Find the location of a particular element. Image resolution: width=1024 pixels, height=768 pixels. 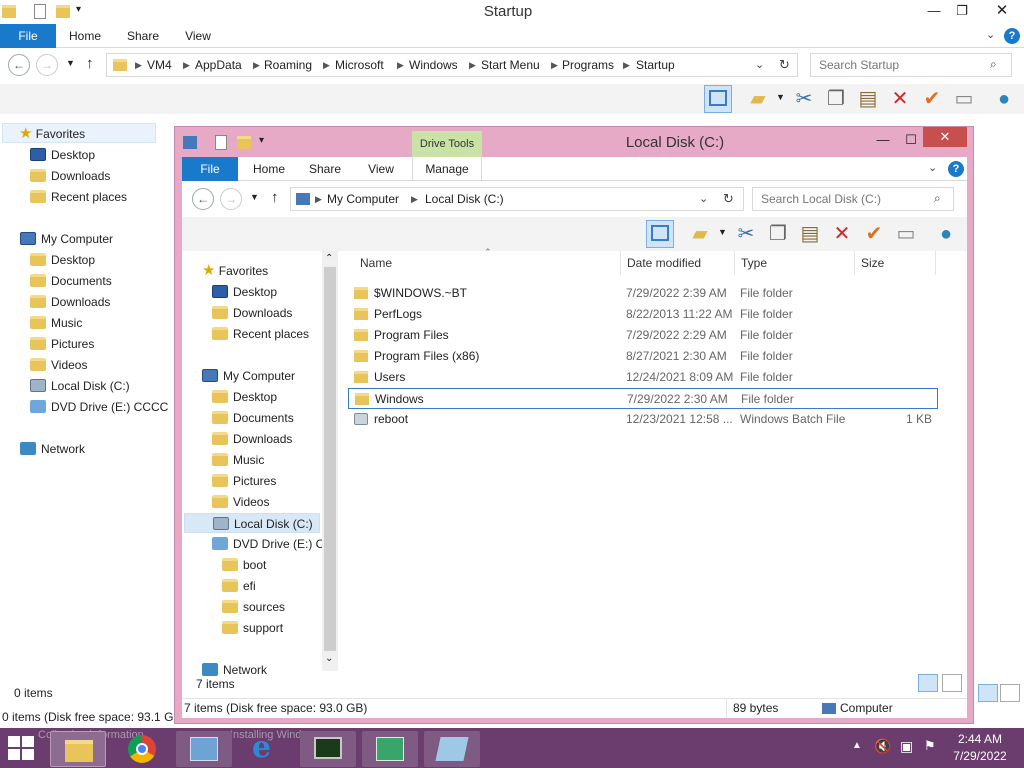

breadcrumb-start-menu: Start Menu is located at coordinates (510, 65).